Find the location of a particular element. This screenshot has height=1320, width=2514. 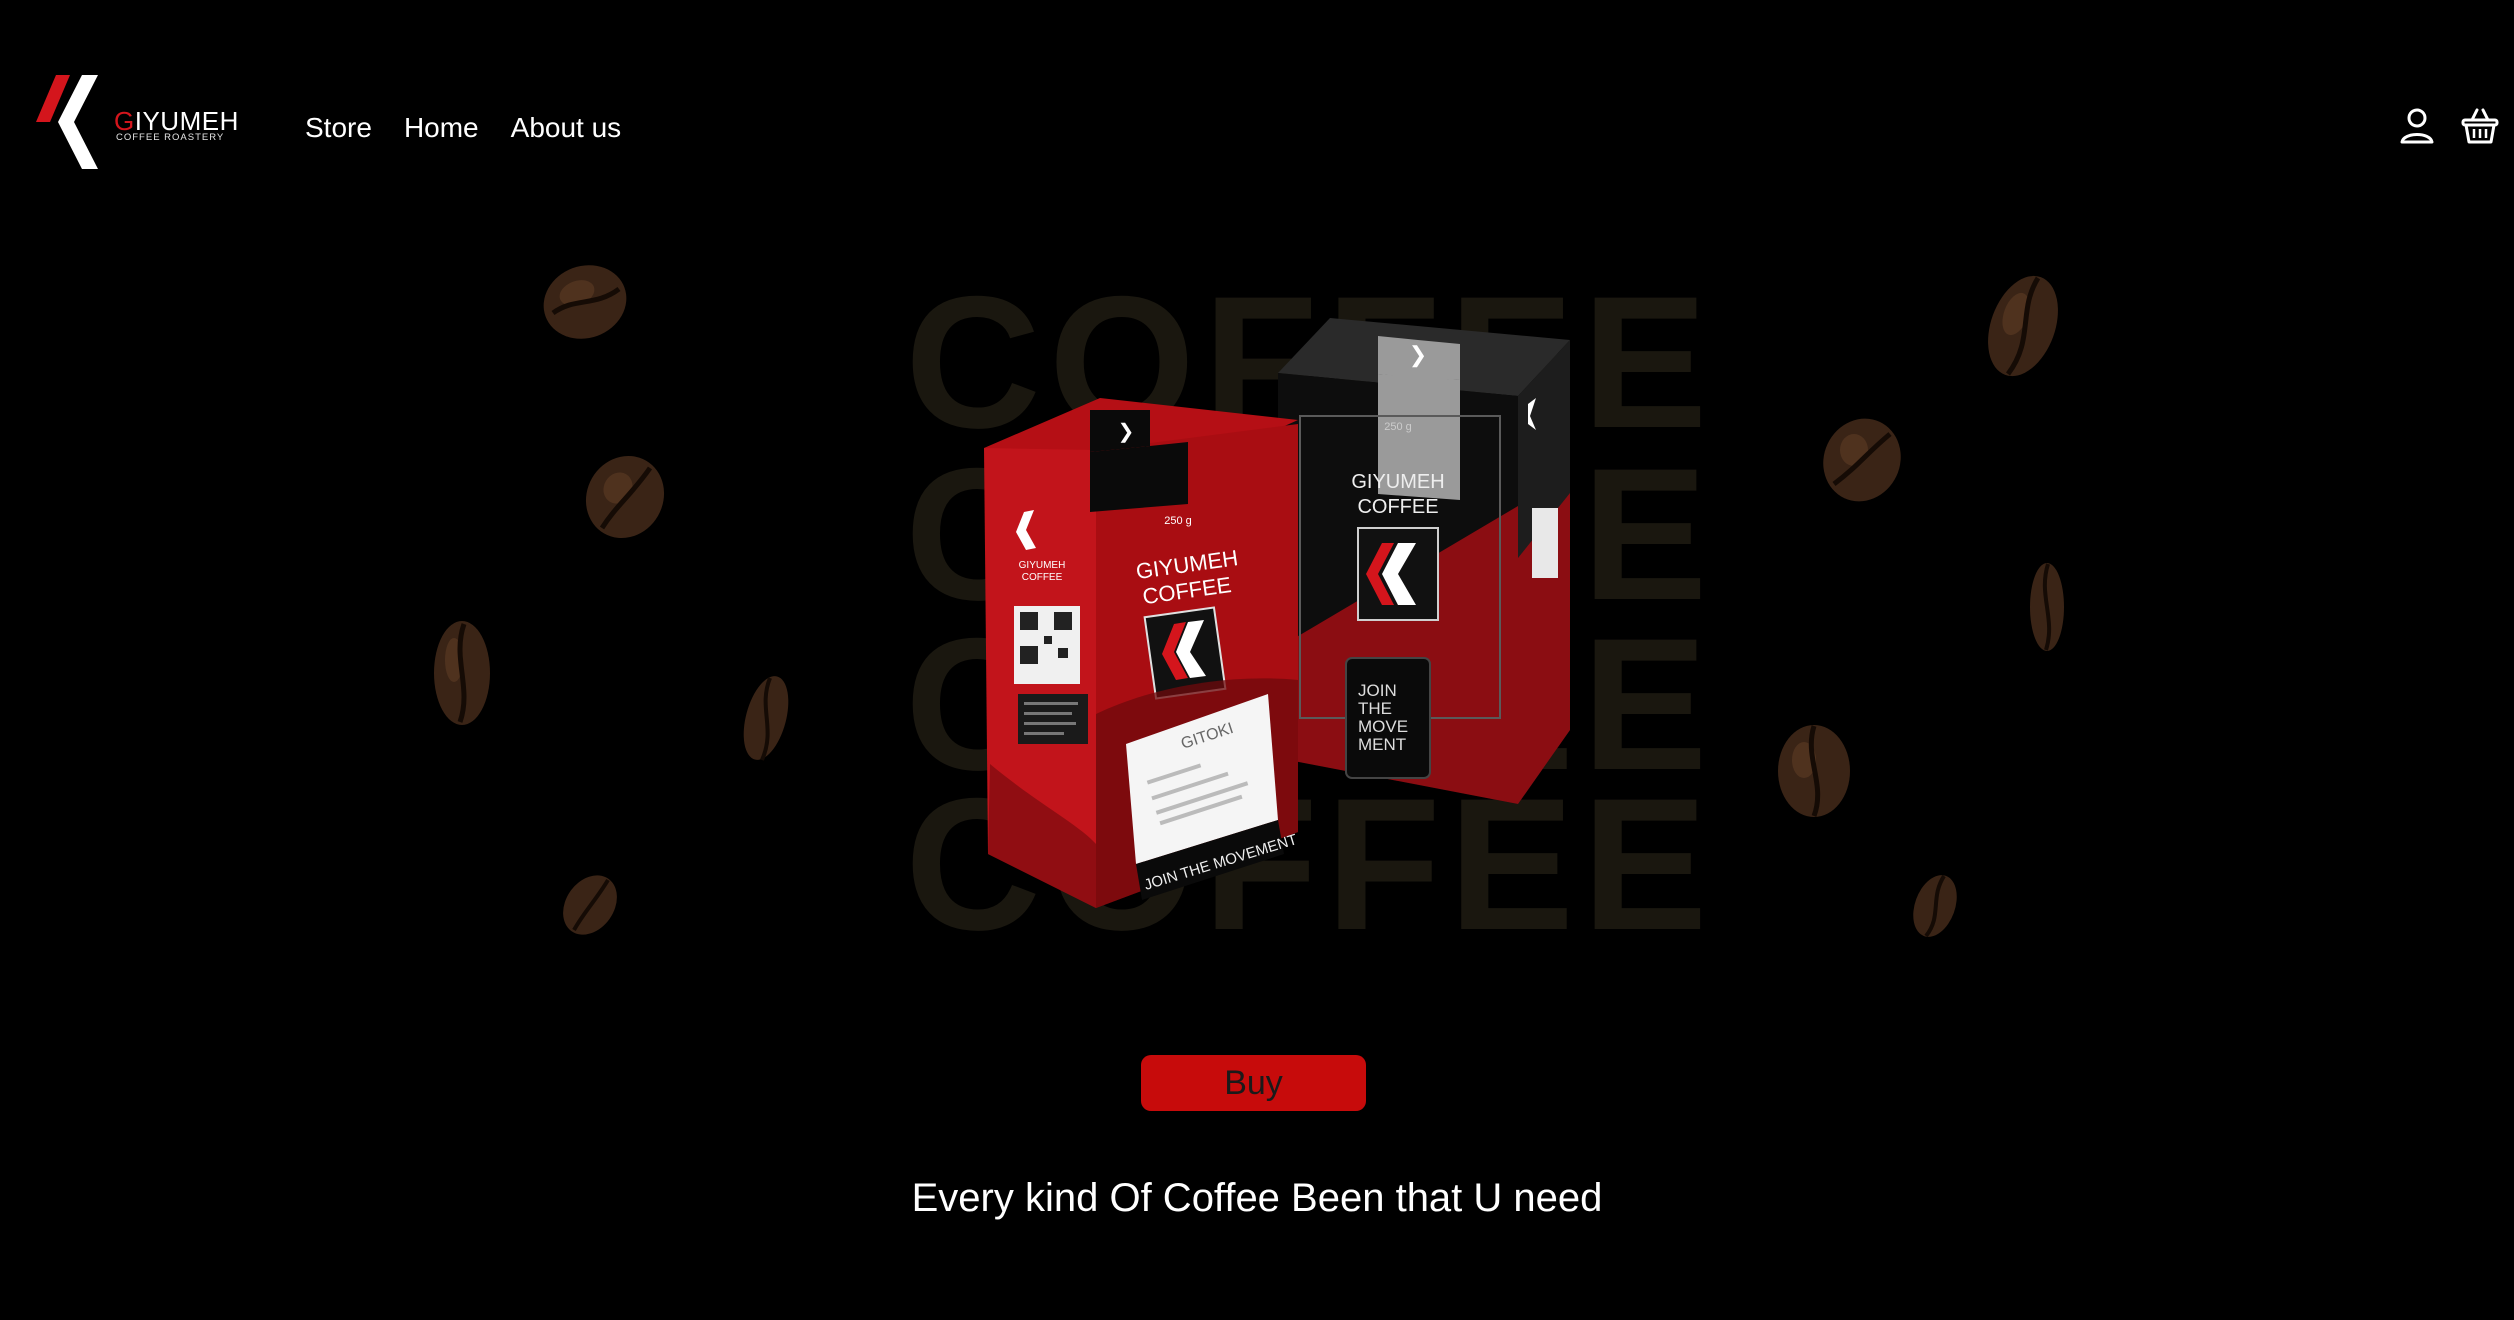

svg-text: JOIN is located at coordinates (1377, 690).